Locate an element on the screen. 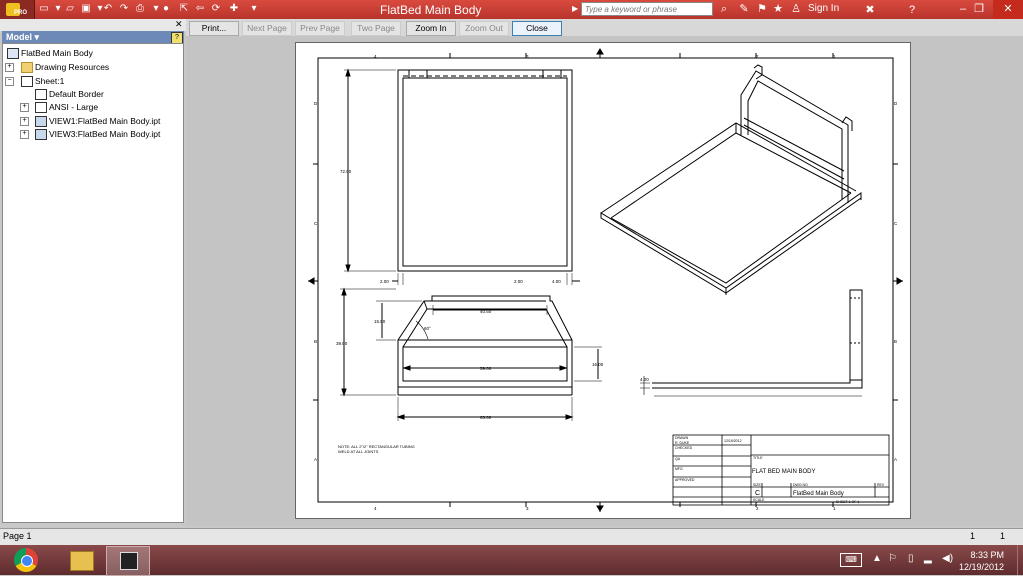 The image size is (1023, 576). inventor-icon is located at coordinates (129, 561).